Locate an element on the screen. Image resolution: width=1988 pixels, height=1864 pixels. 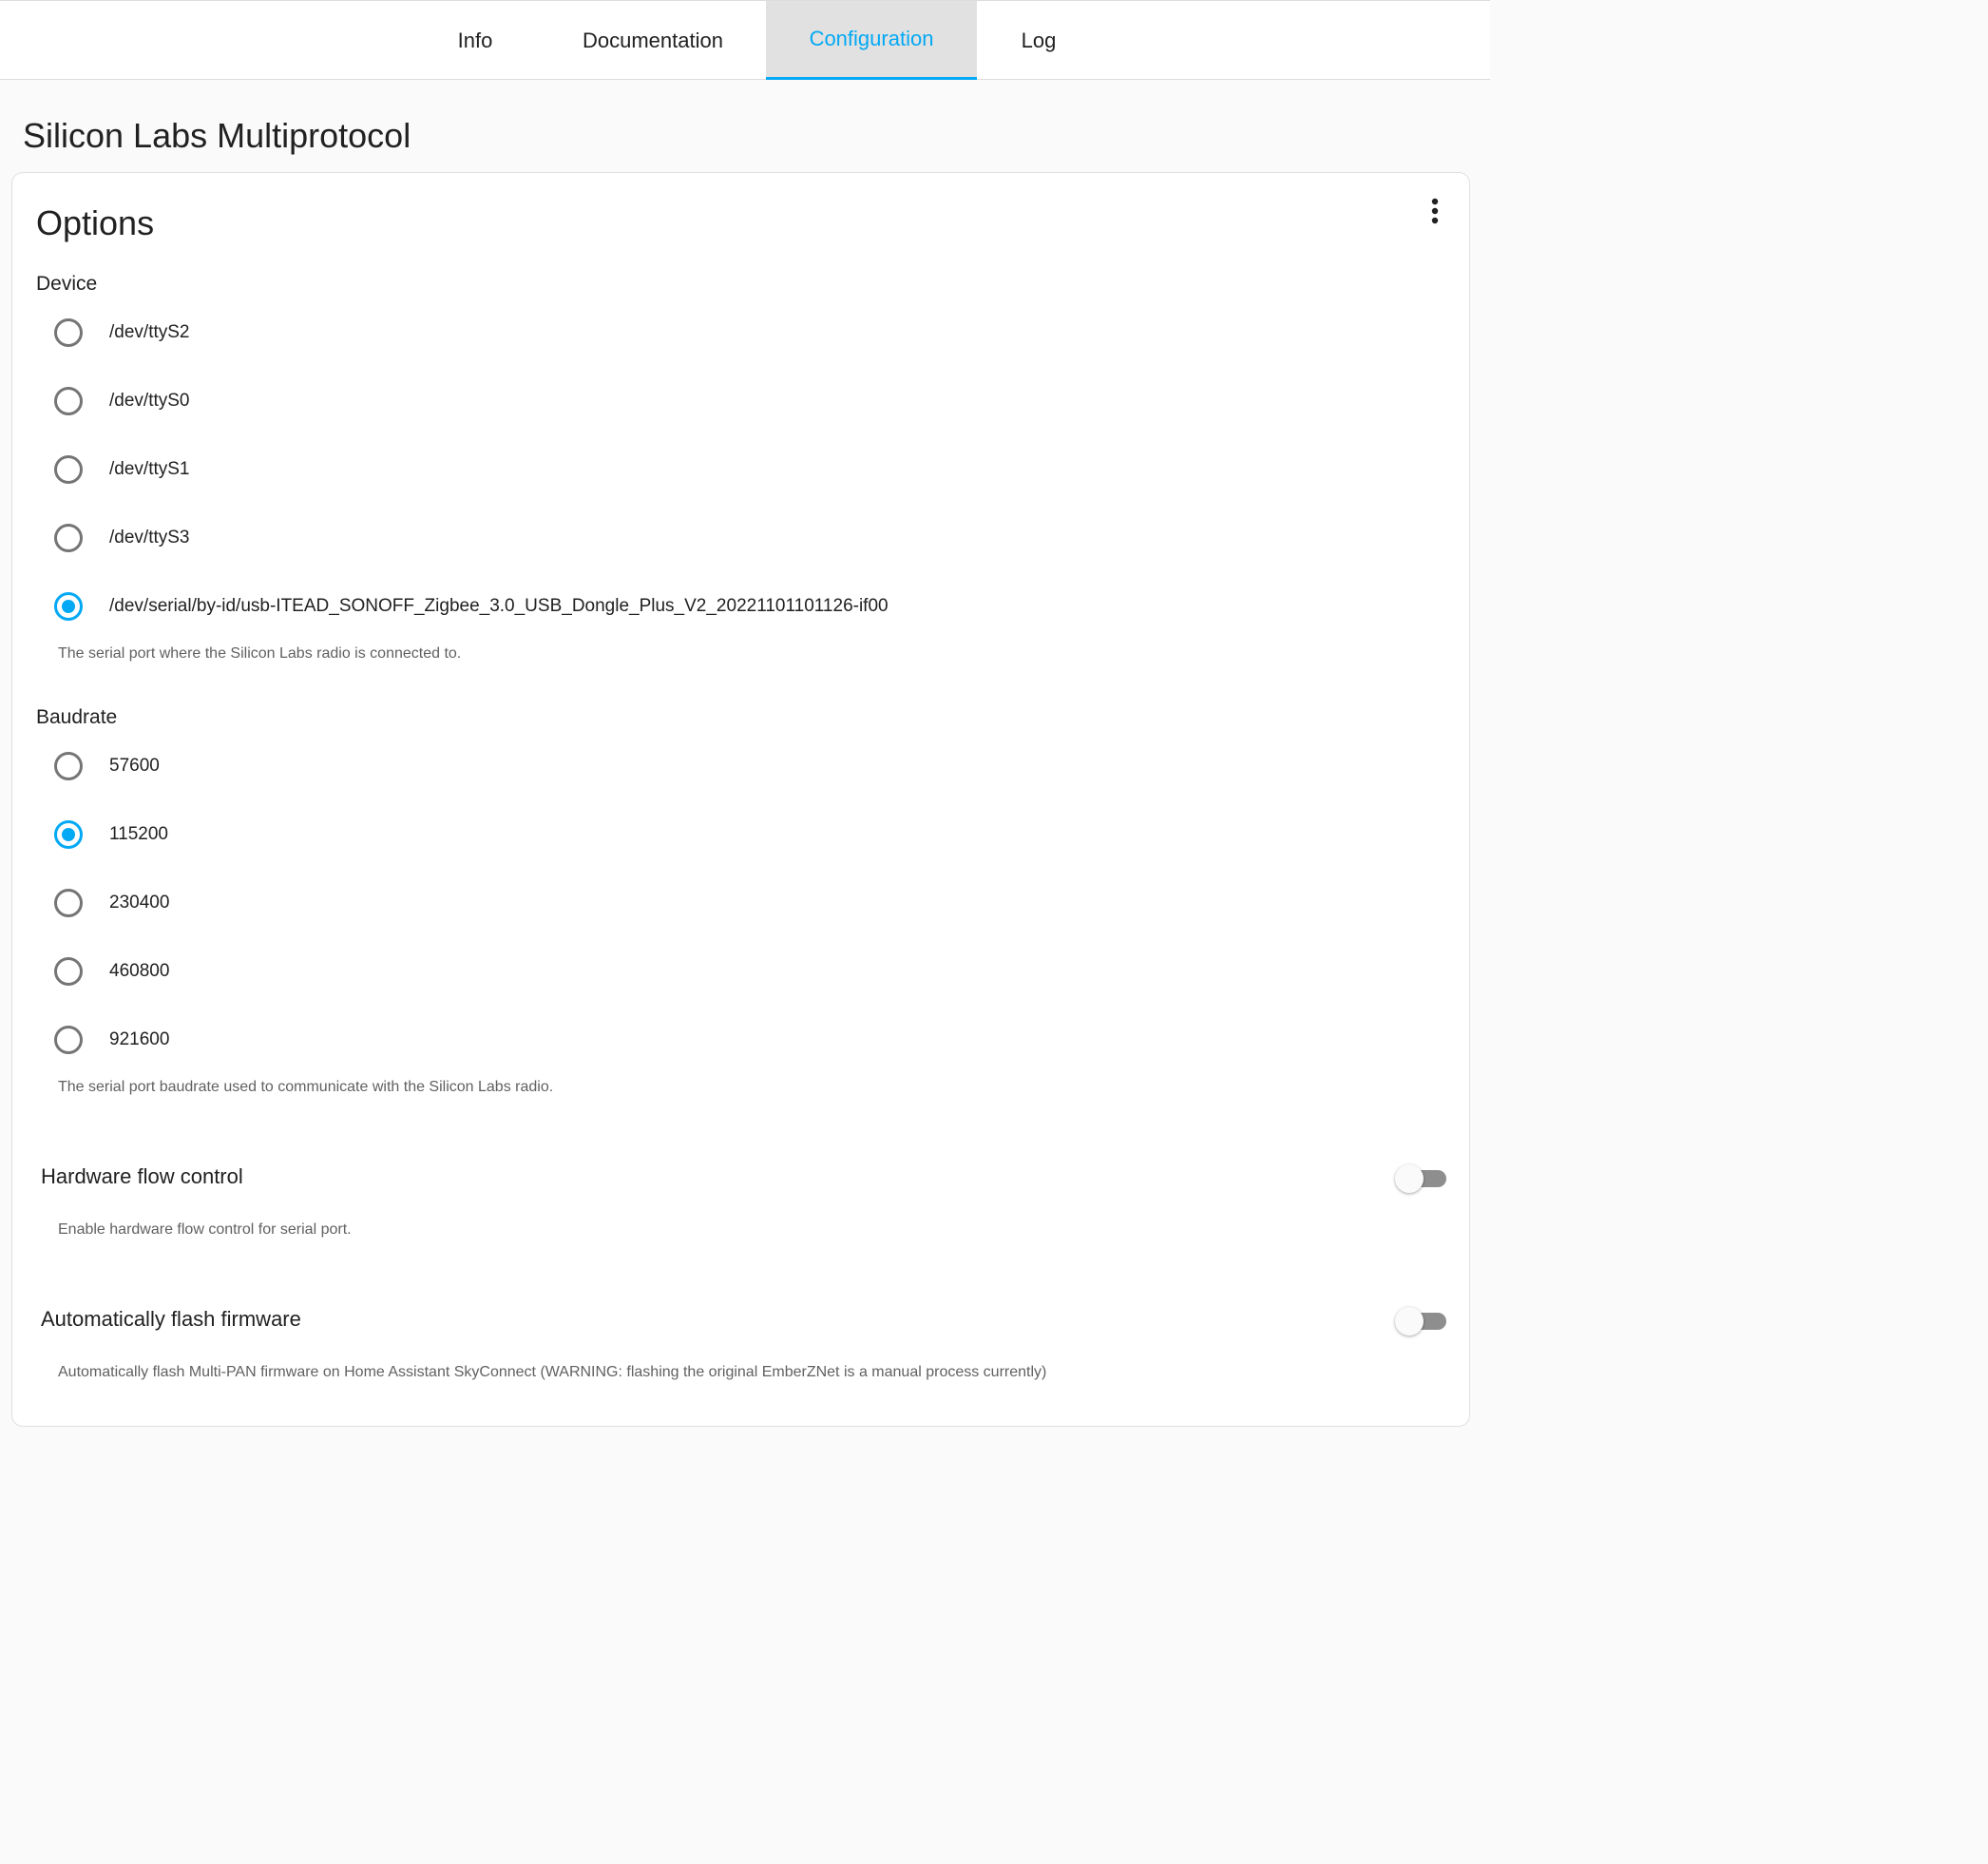
device-option-ttys1: /dev/ttyS1 is located at coordinates (122, 470).